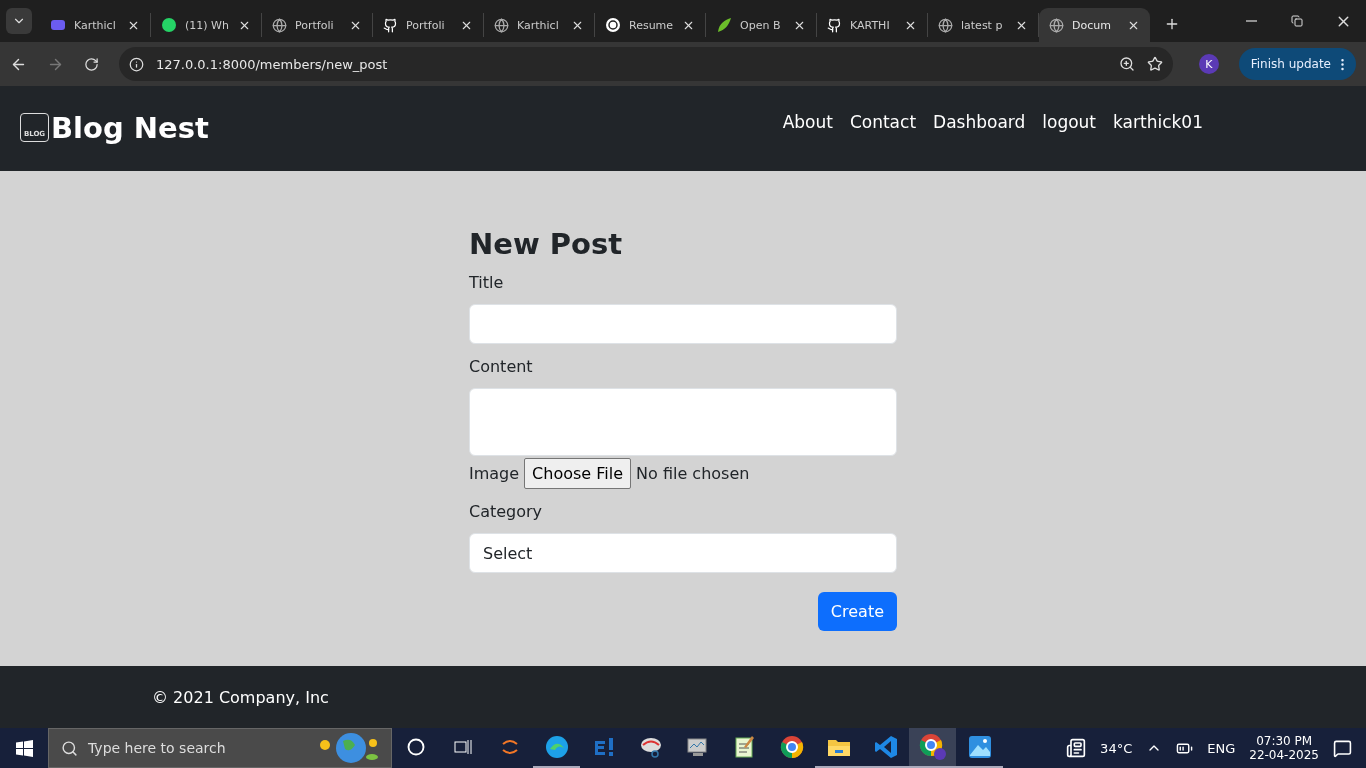 Image resolution: width=1366 pixels, height=768 pixels. I want to click on address-bar: 127.0.0.1:8000/members/new_post, so click(646, 64).